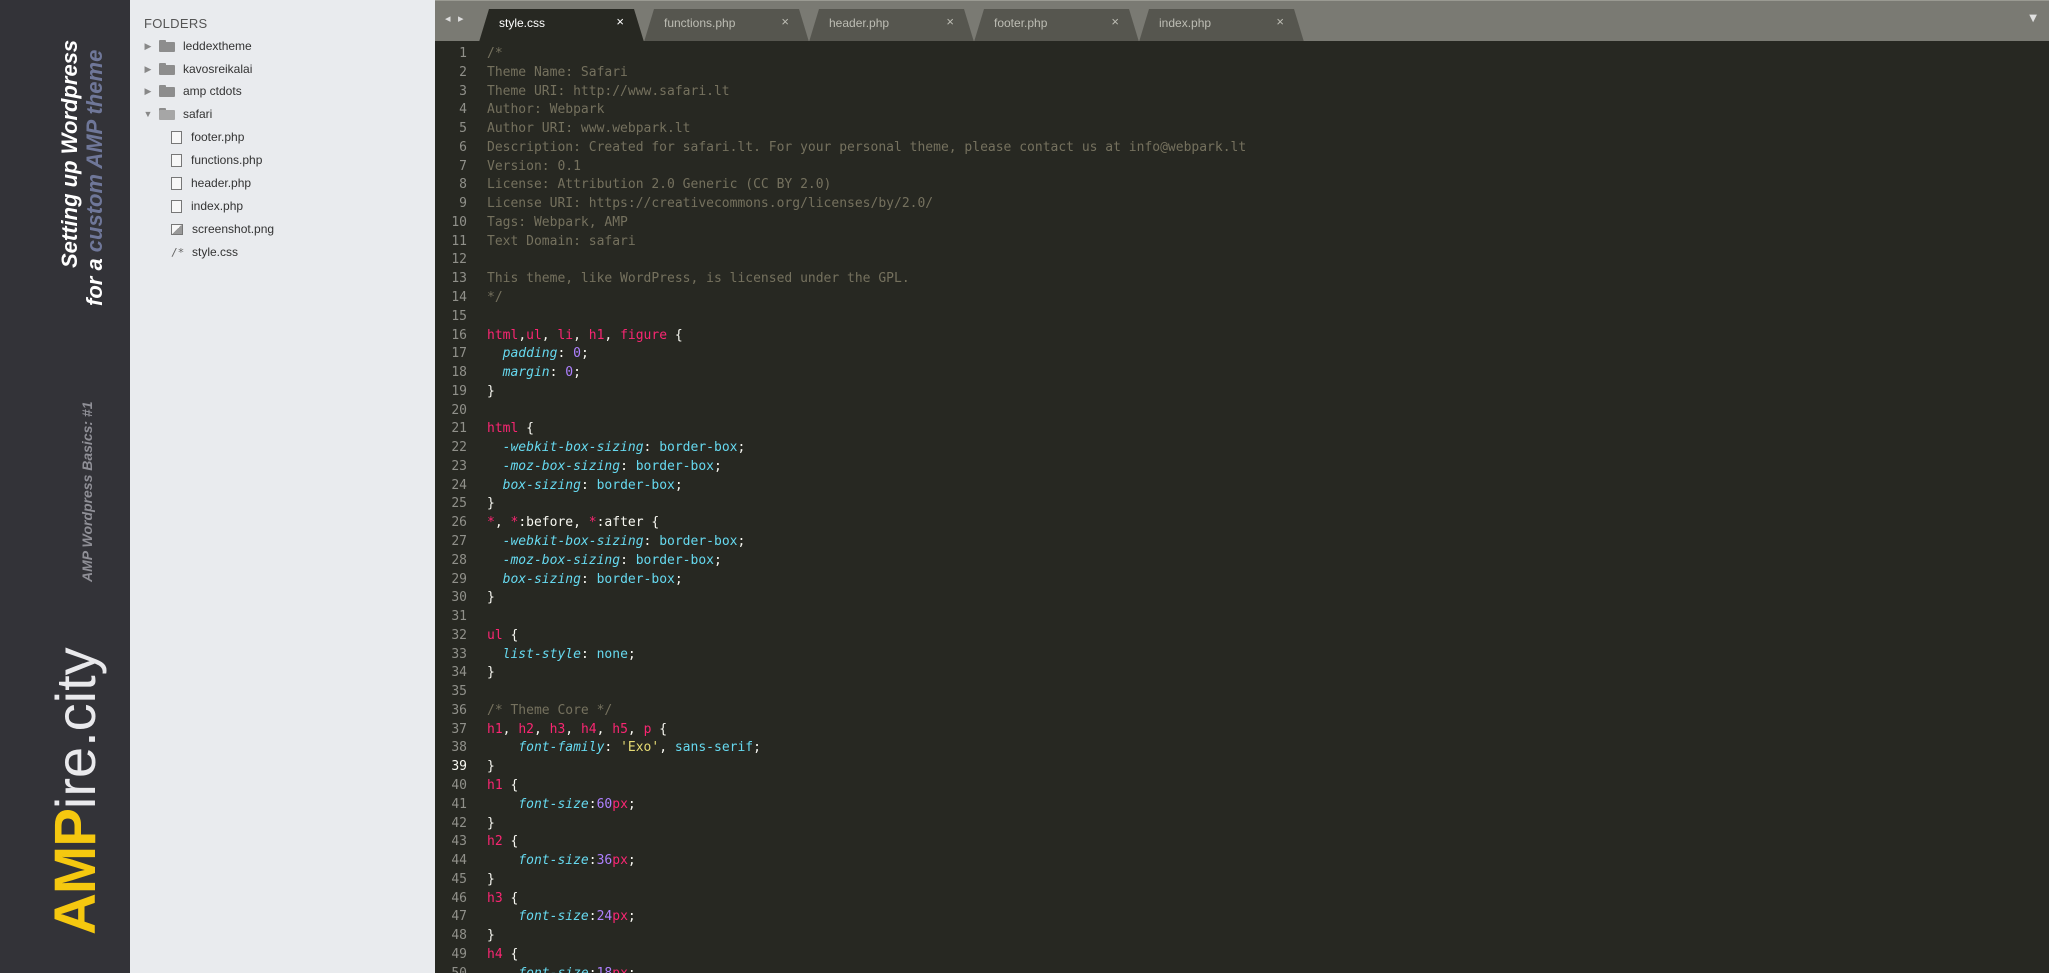 Image resolution: width=2049 pixels, height=973 pixels. Describe the element at coordinates (549, 710) in the screenshot. I see `code-line: /* Theme Core */` at that location.